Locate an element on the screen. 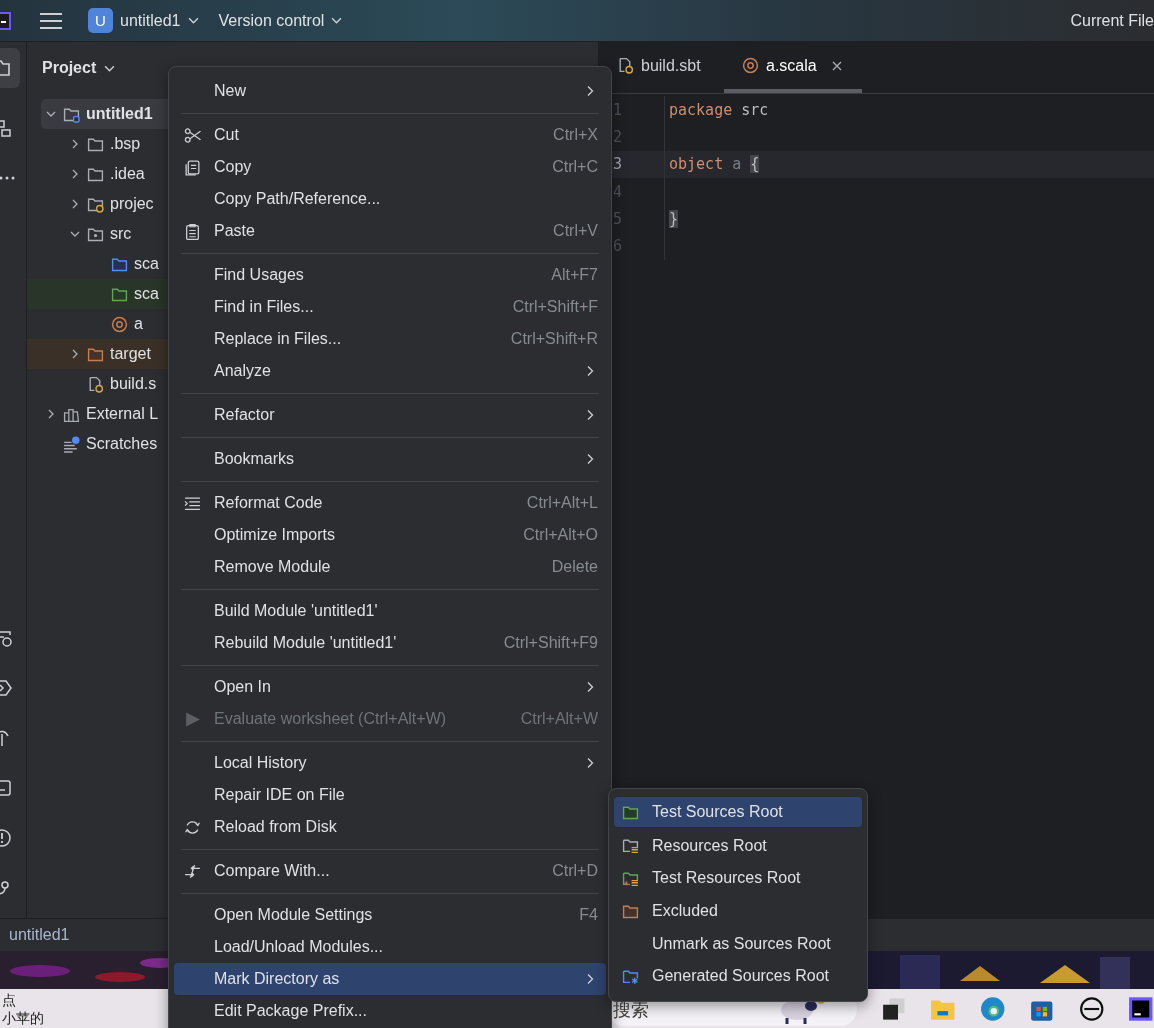 This screenshot has width=1154, height=1028. shortcut-text: Ctrl+C is located at coordinates (575, 167).